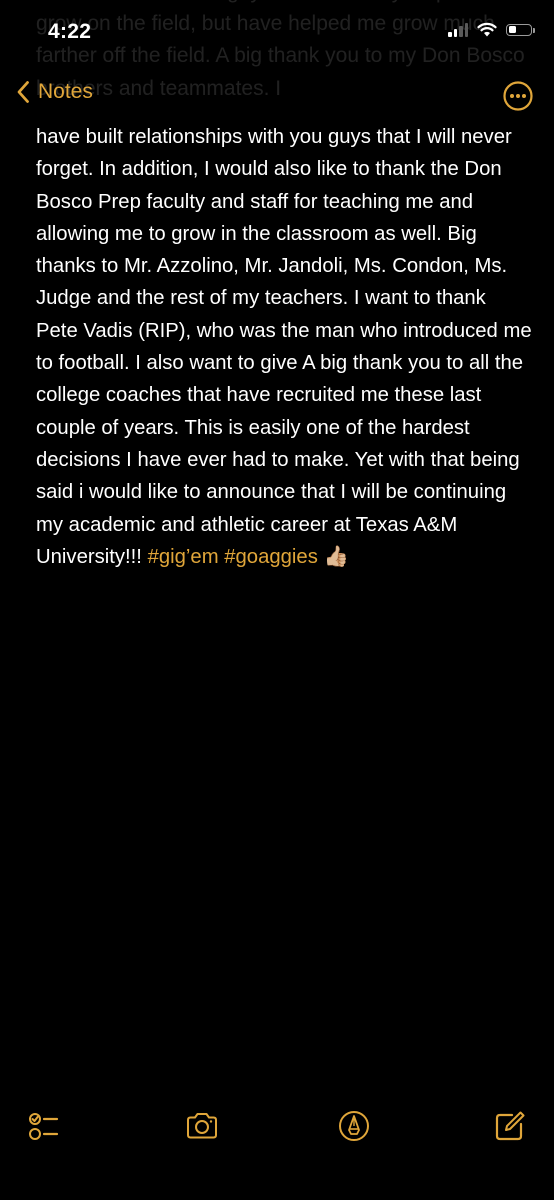 The width and height of the screenshot is (554, 1200). I want to click on chevron-left-icon, so click(23, 92).